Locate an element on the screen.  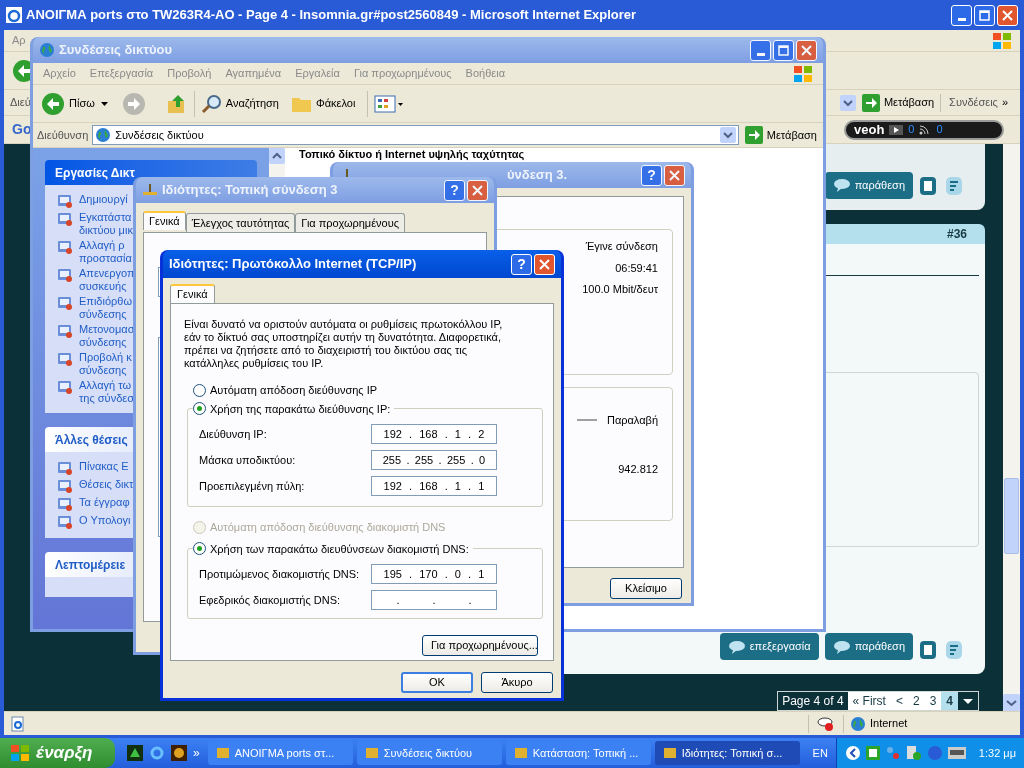
task-link: Δημιουργί is located at coordinates (103, 199).